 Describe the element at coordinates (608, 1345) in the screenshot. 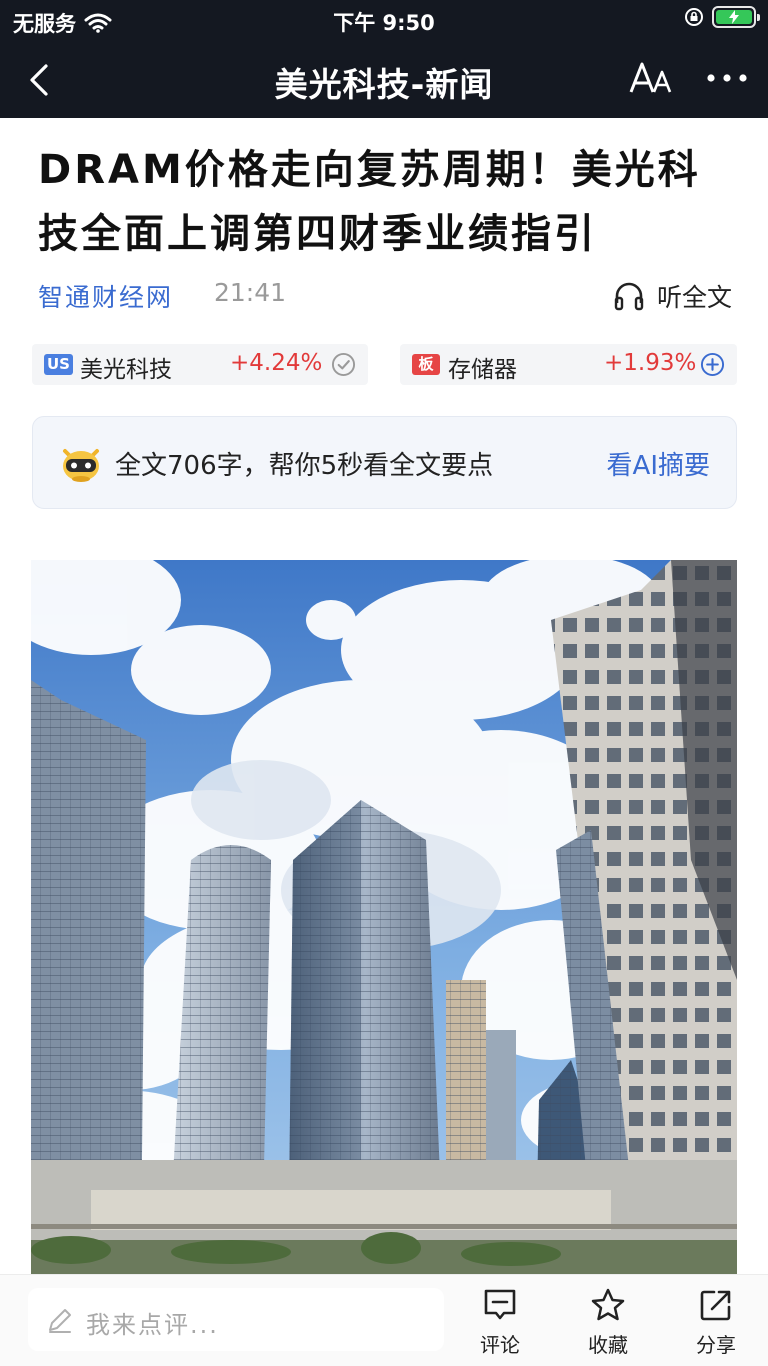

I see `favorite-label: 收藏` at that location.